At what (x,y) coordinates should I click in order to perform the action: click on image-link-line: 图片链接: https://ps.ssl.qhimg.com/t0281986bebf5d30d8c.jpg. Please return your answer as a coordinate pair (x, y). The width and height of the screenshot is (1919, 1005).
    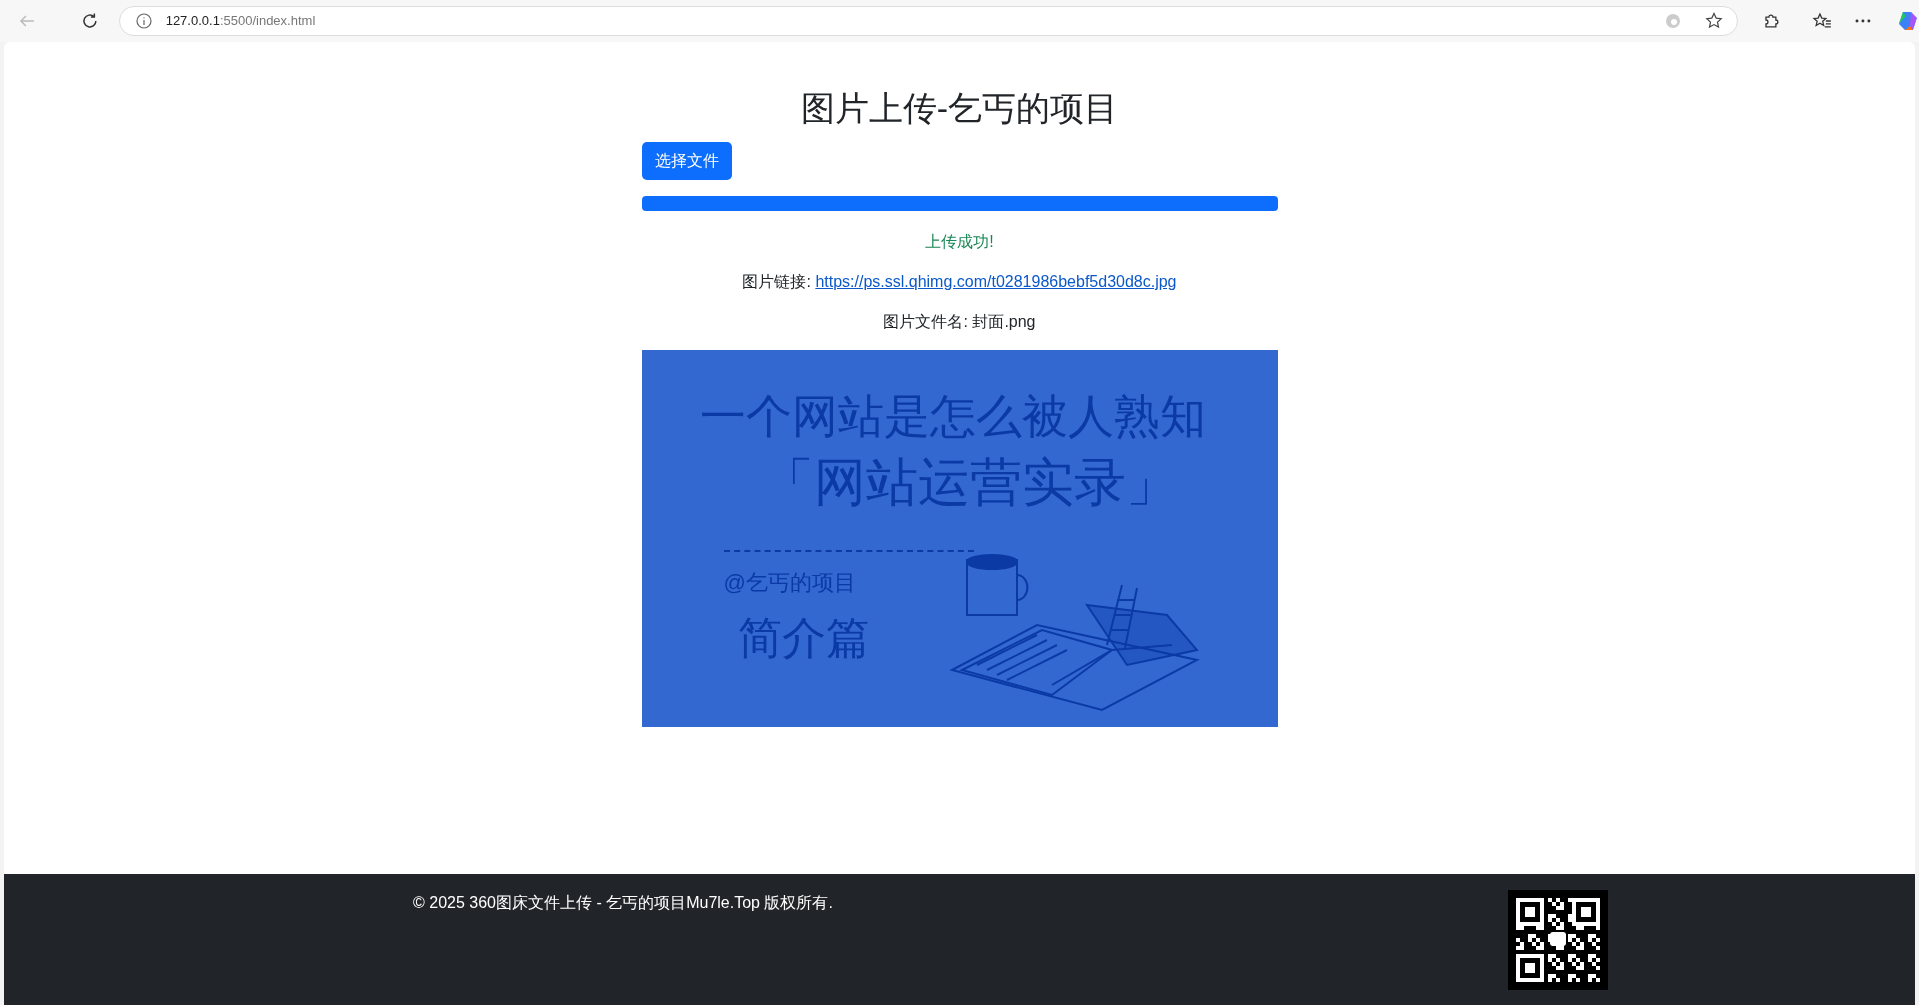
    Looking at the image, I should click on (959, 282).